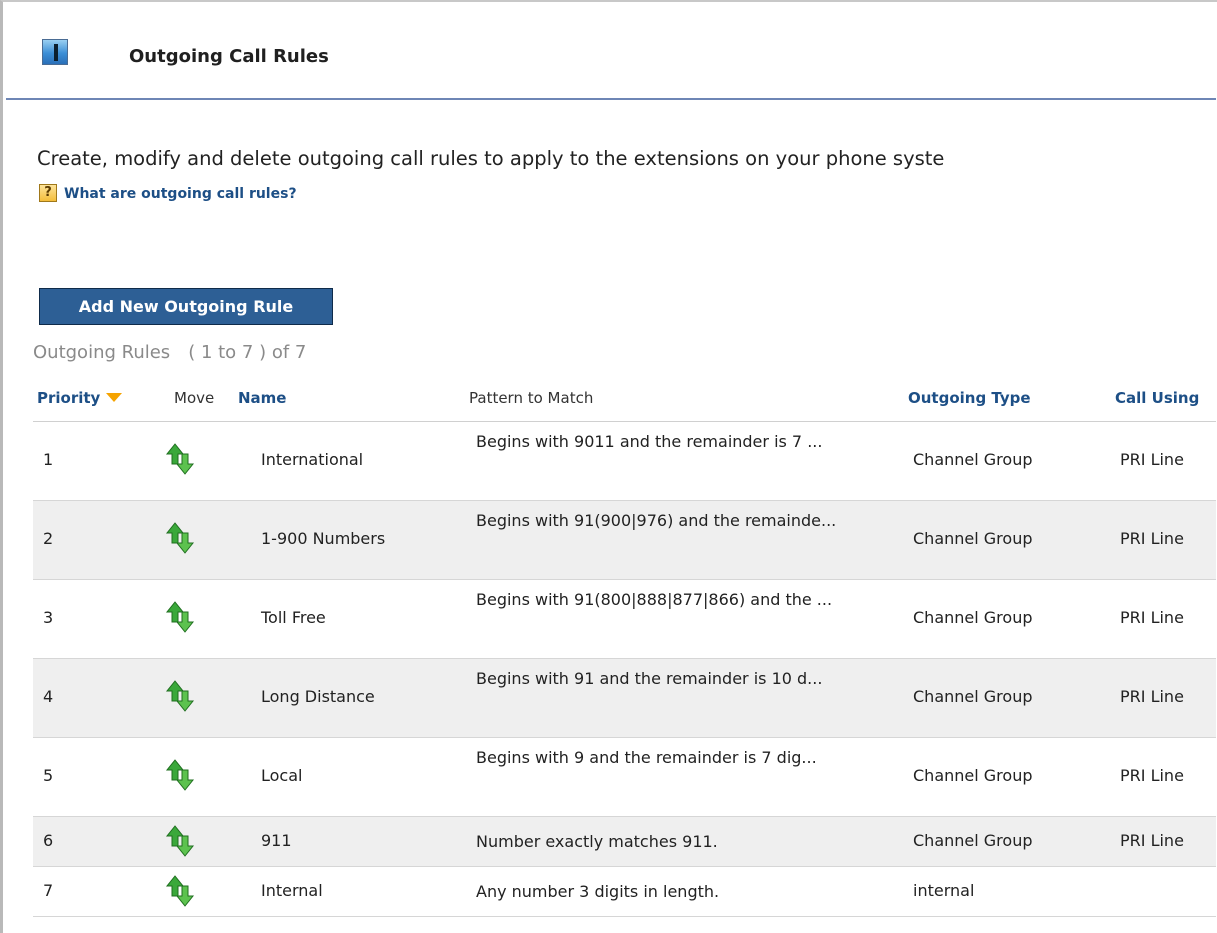 The width and height of the screenshot is (1217, 933). What do you see at coordinates (48, 890) in the screenshot?
I see `cell-priority: 7` at bounding box center [48, 890].